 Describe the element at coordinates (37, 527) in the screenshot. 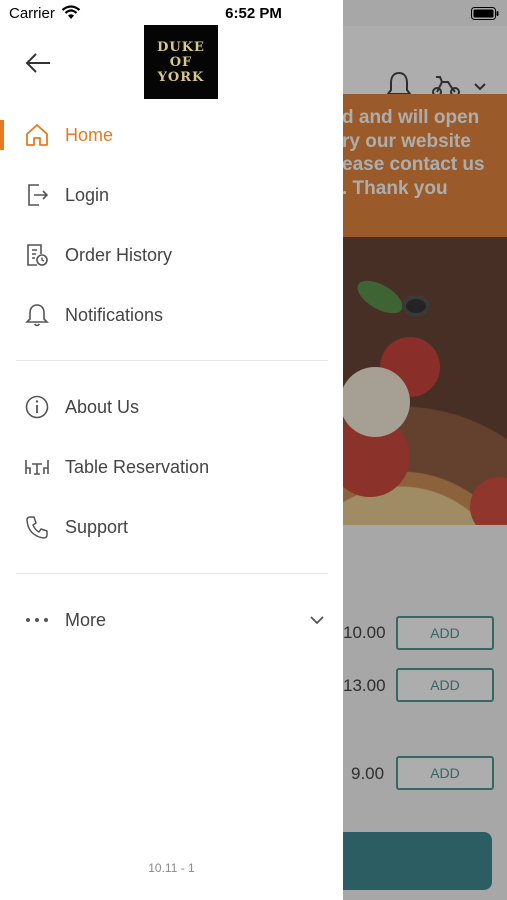

I see `phone-icon` at that location.